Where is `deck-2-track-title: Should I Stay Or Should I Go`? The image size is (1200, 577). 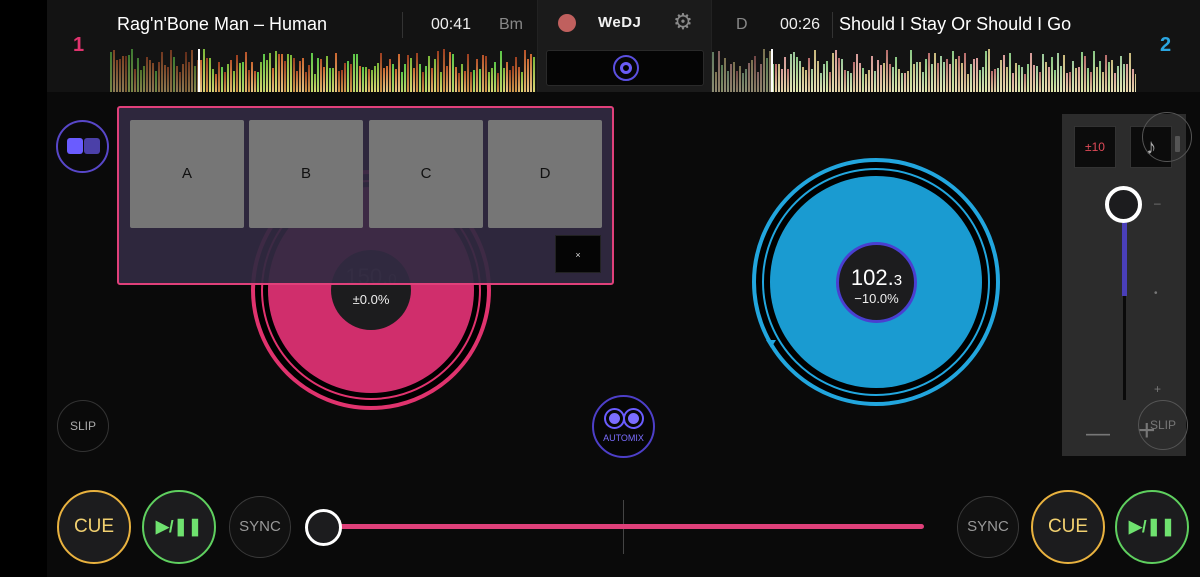 deck-2-track-title: Should I Stay Or Should I Go is located at coordinates (955, 24).